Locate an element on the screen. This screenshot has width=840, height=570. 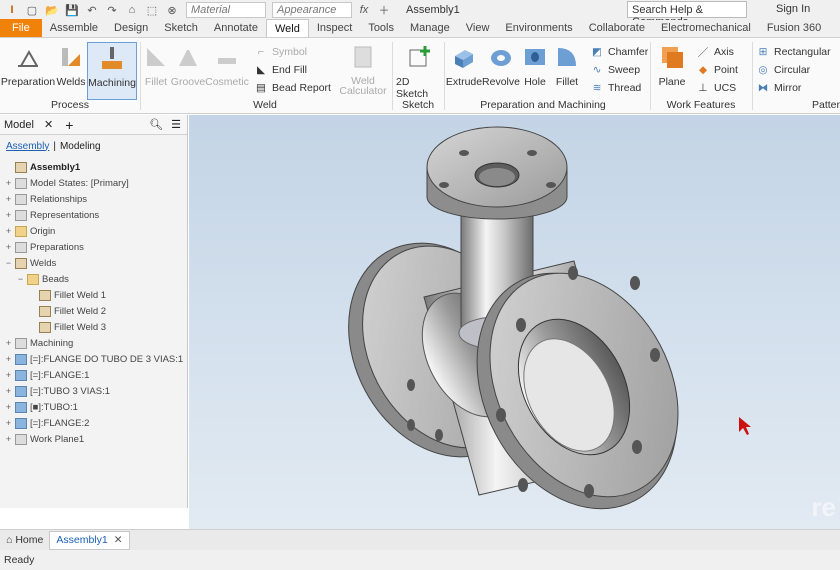
tree-node: − Beads is located at coordinates (93, 279).